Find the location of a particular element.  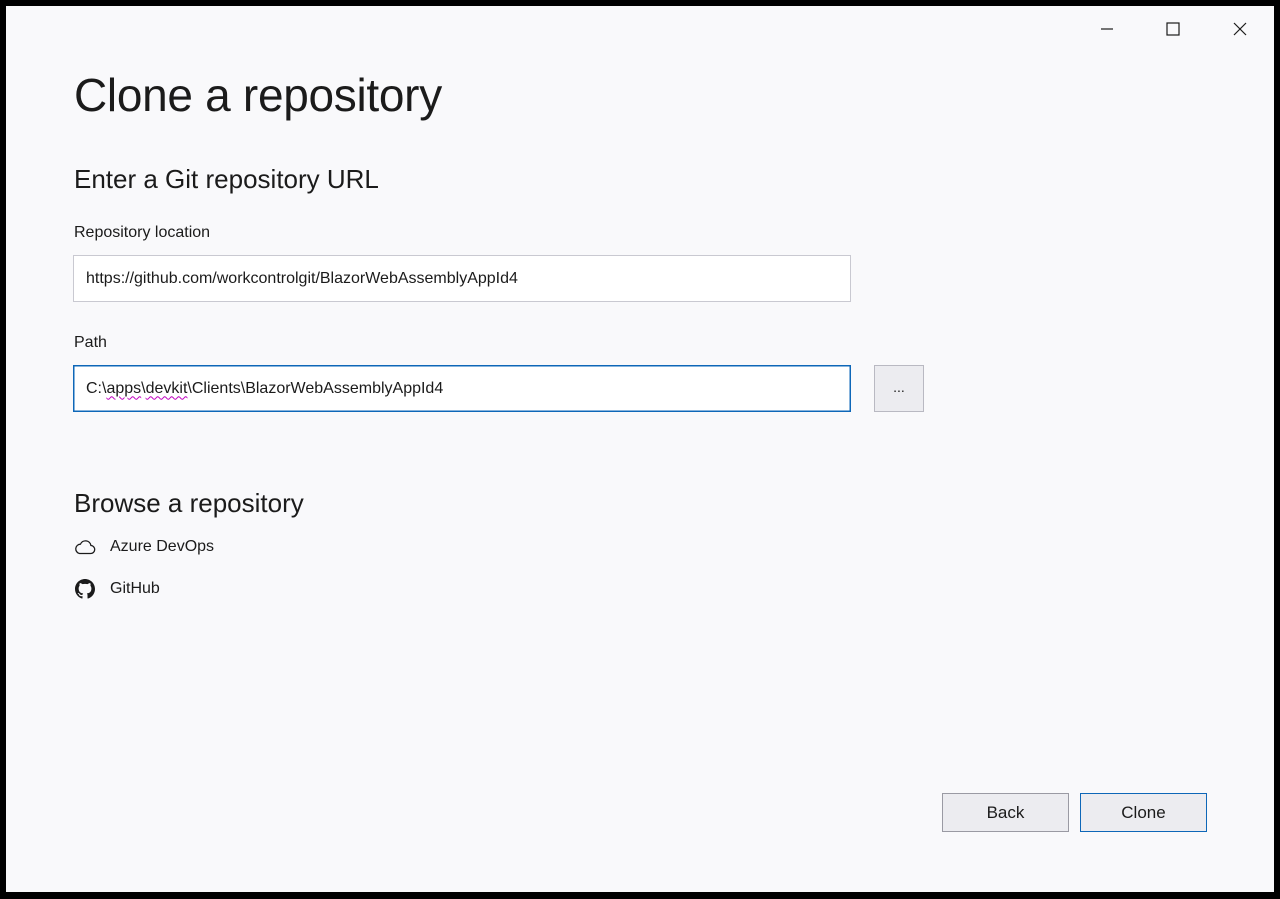

minimize-button is located at coordinates (1107, 29).